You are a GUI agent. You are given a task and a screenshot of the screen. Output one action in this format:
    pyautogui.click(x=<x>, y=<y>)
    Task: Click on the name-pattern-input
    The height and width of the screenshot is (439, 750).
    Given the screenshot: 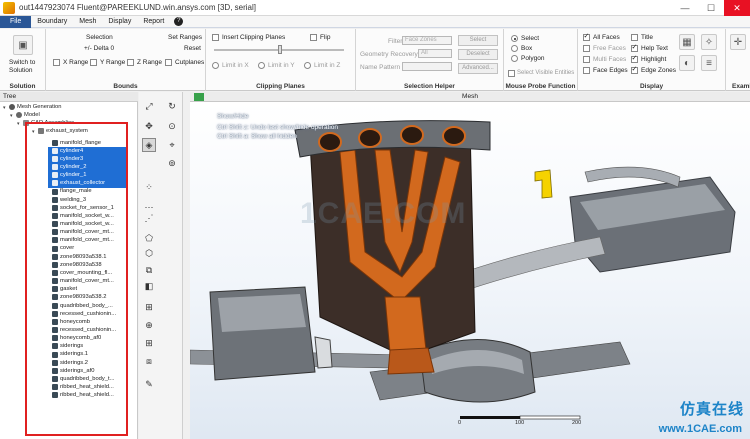 What is the action you would take?
    pyautogui.click(x=427, y=66)
    